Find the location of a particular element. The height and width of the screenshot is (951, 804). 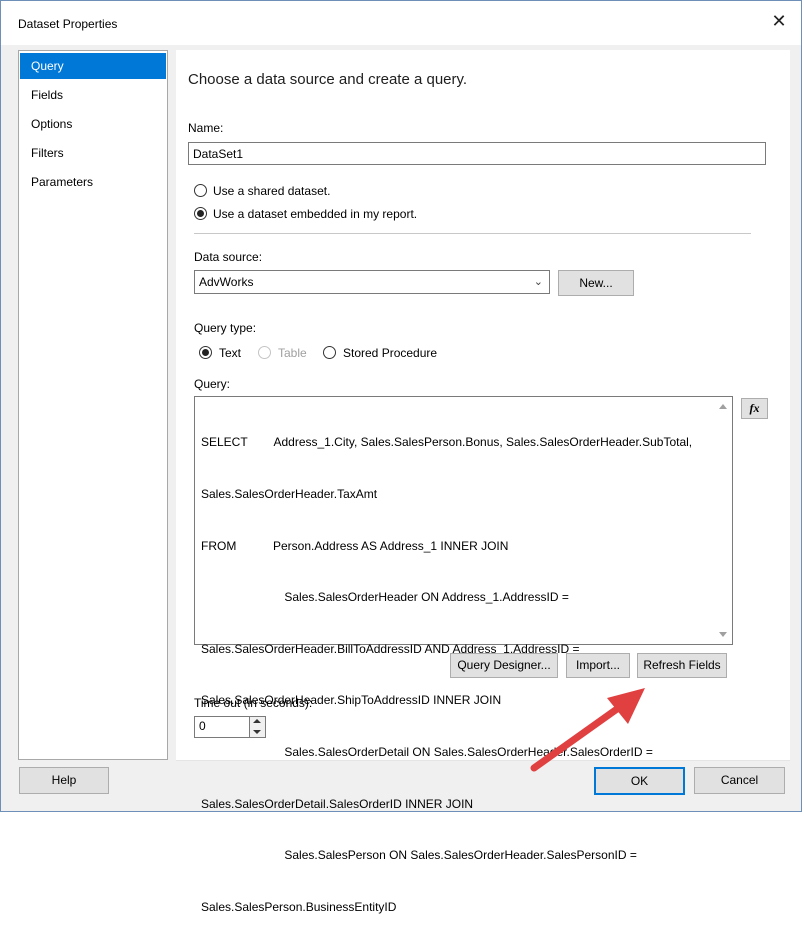

radio-shared-dataset is located at coordinates (200, 190).